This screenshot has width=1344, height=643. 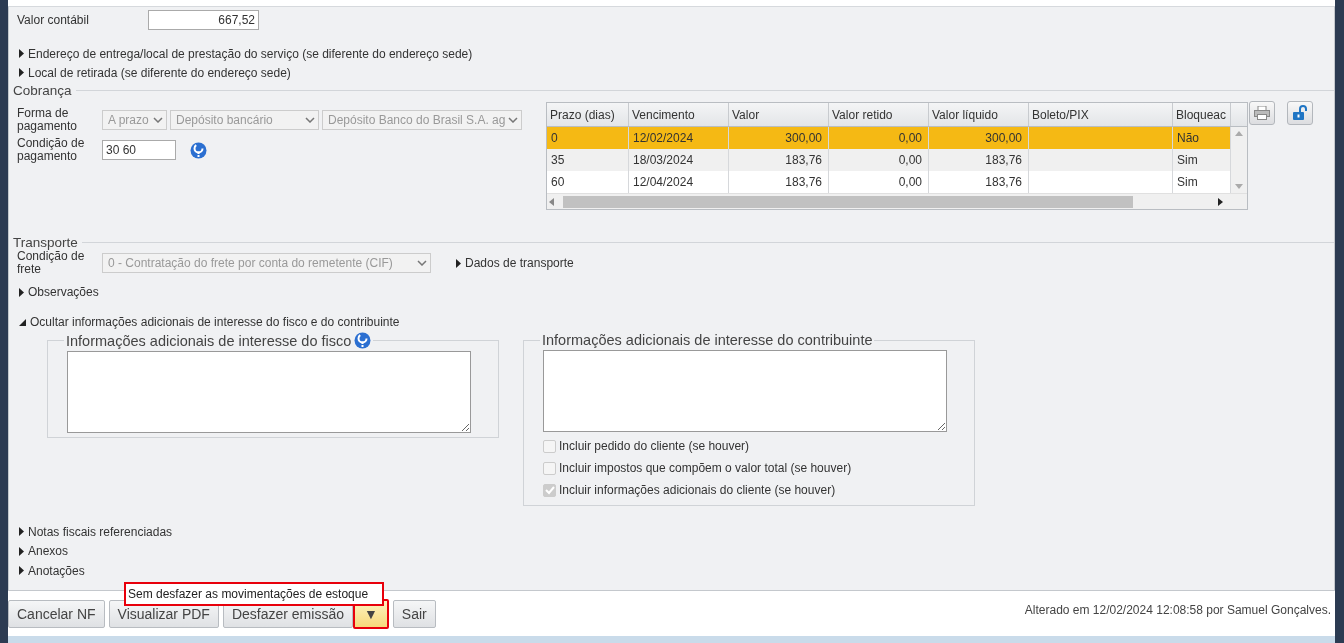 I want to click on checkbox-label: Incluir informações adicionais do cliente (se houver), so click(x=697, y=490).